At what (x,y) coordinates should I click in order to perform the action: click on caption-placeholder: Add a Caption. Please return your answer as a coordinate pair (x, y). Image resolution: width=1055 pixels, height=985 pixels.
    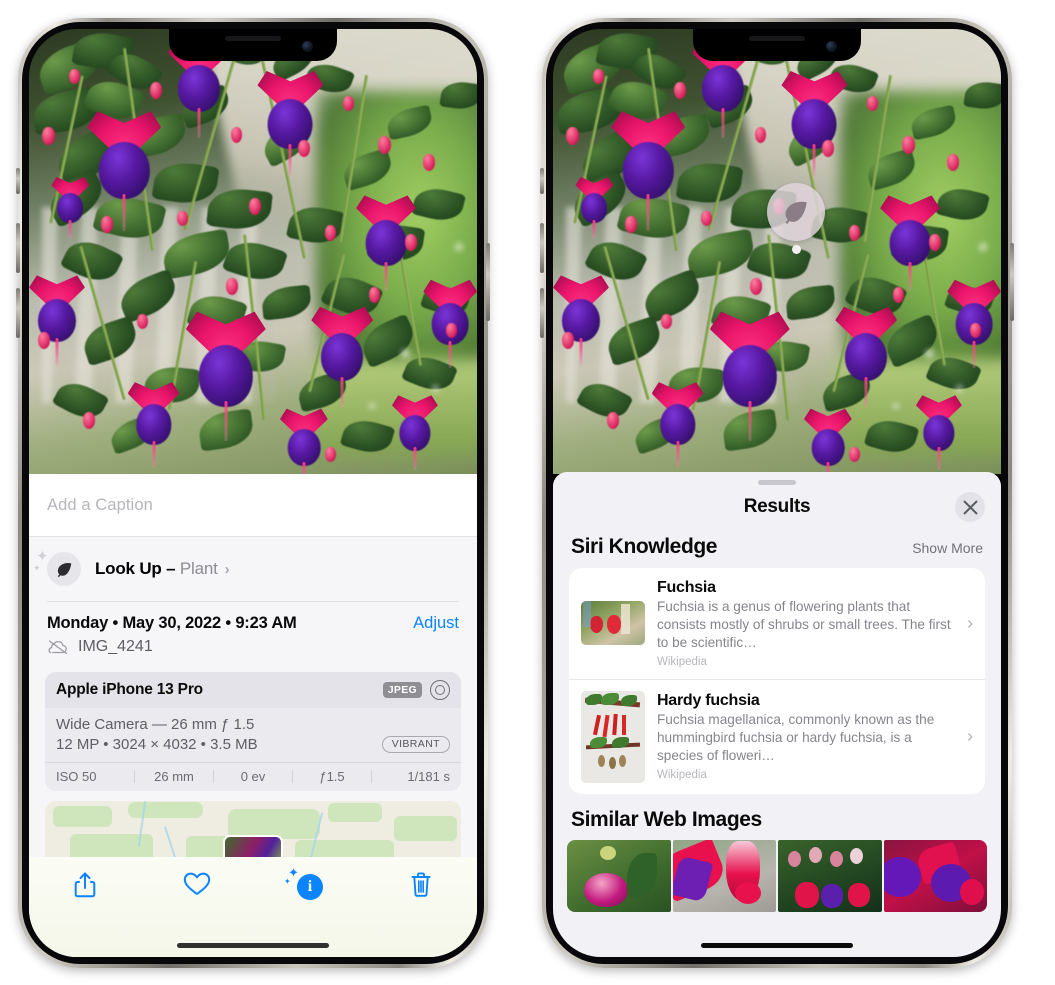
    Looking at the image, I should click on (100, 505).